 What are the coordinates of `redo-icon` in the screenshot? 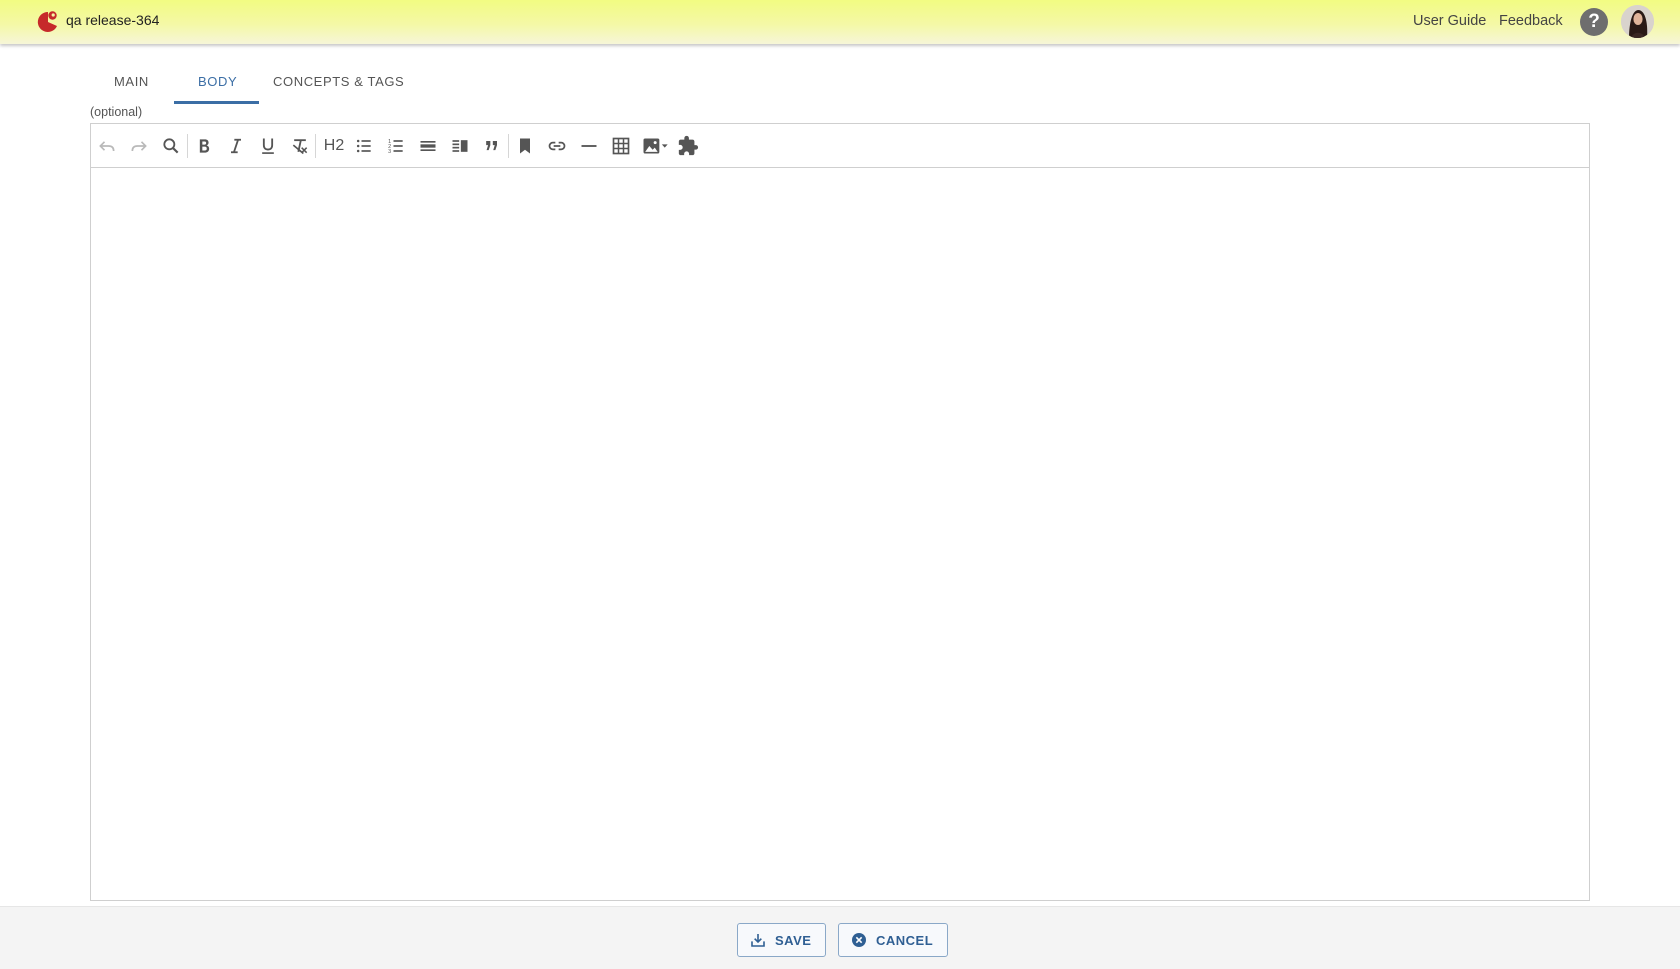 It's located at (139, 146).